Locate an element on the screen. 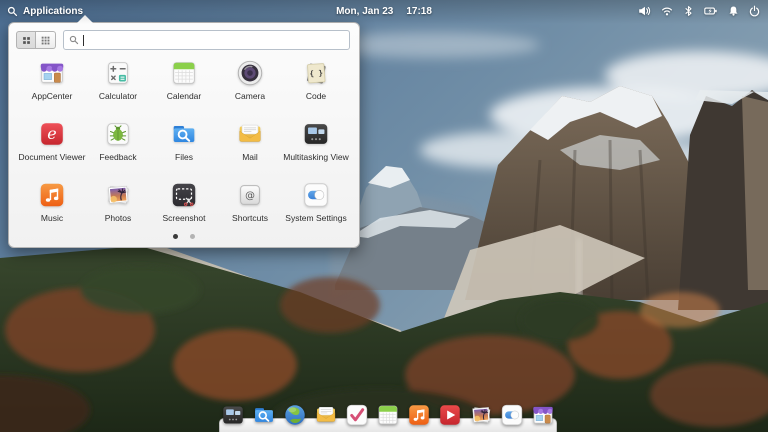  appcenter-icon is located at coordinates (52, 73).